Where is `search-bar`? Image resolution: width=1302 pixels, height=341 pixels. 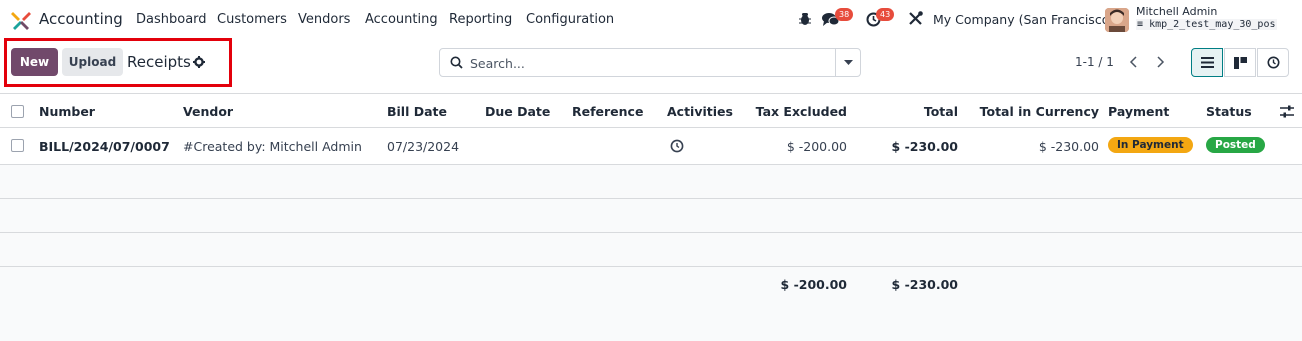
search-bar is located at coordinates (650, 62).